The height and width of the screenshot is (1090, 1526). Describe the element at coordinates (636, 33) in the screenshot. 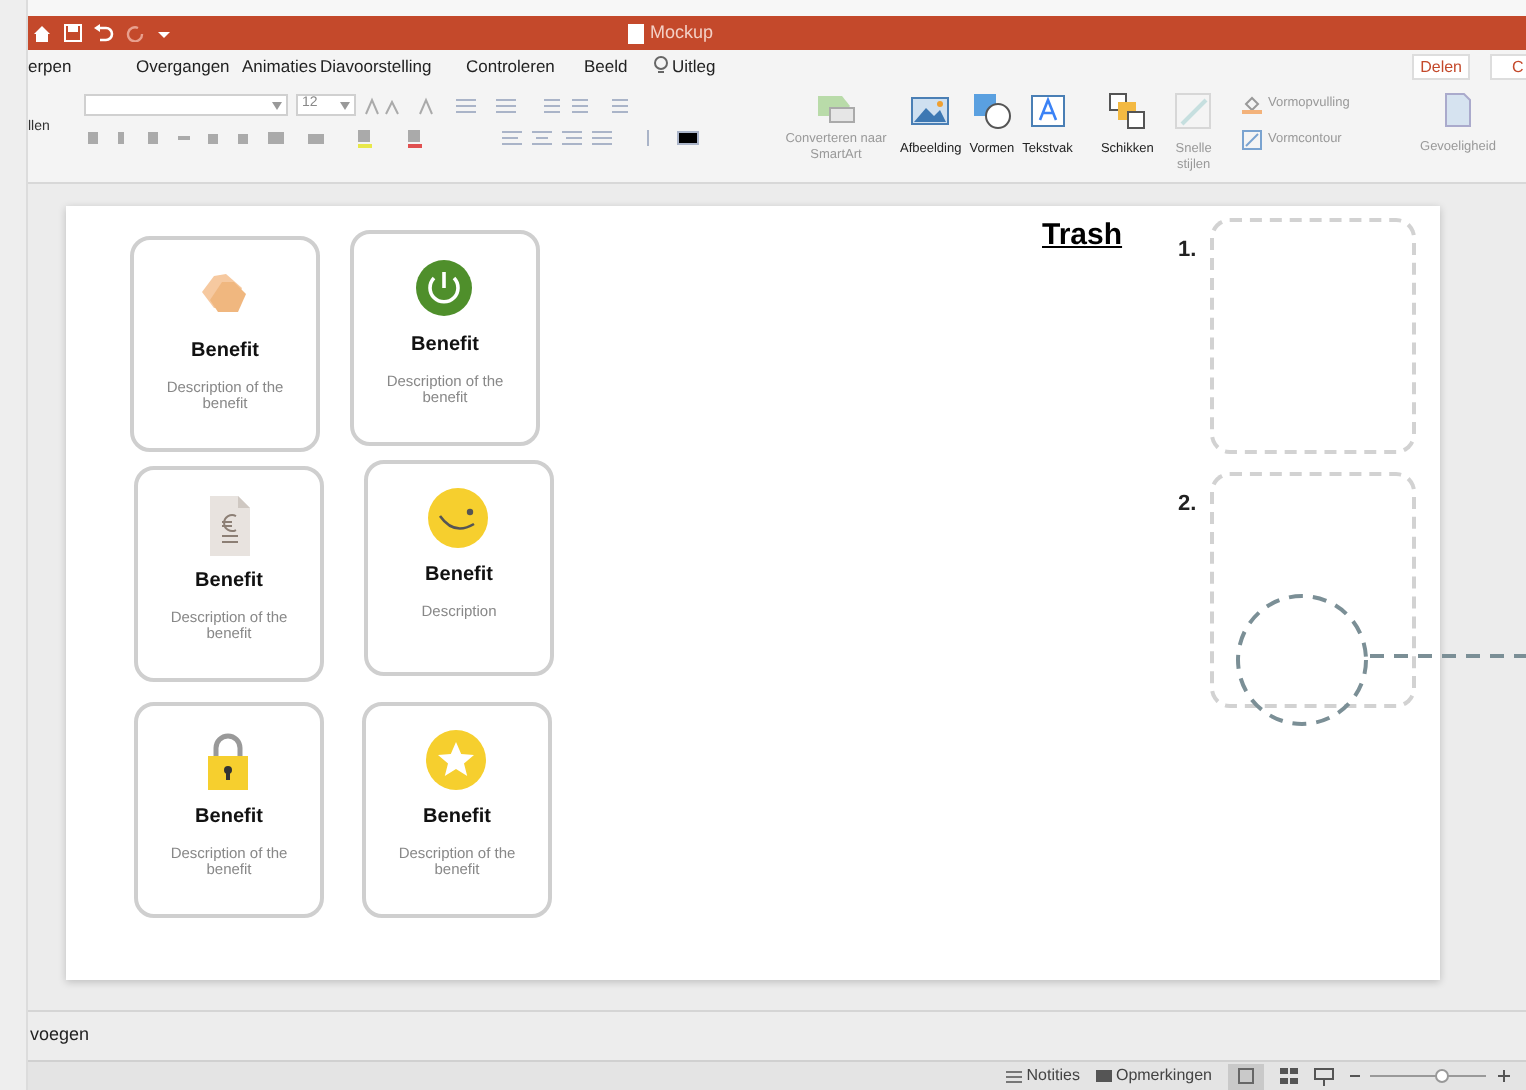

I see `document-icon` at that location.